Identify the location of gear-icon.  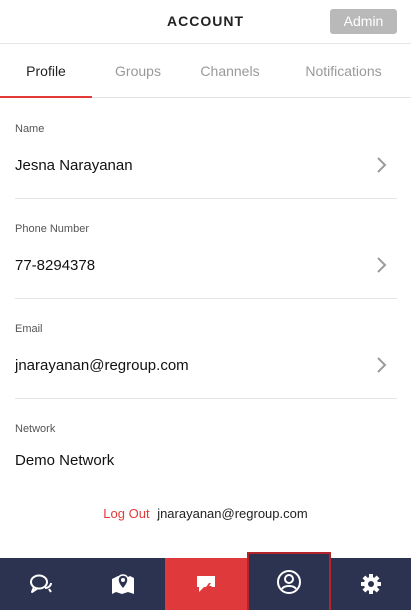
(371, 584).